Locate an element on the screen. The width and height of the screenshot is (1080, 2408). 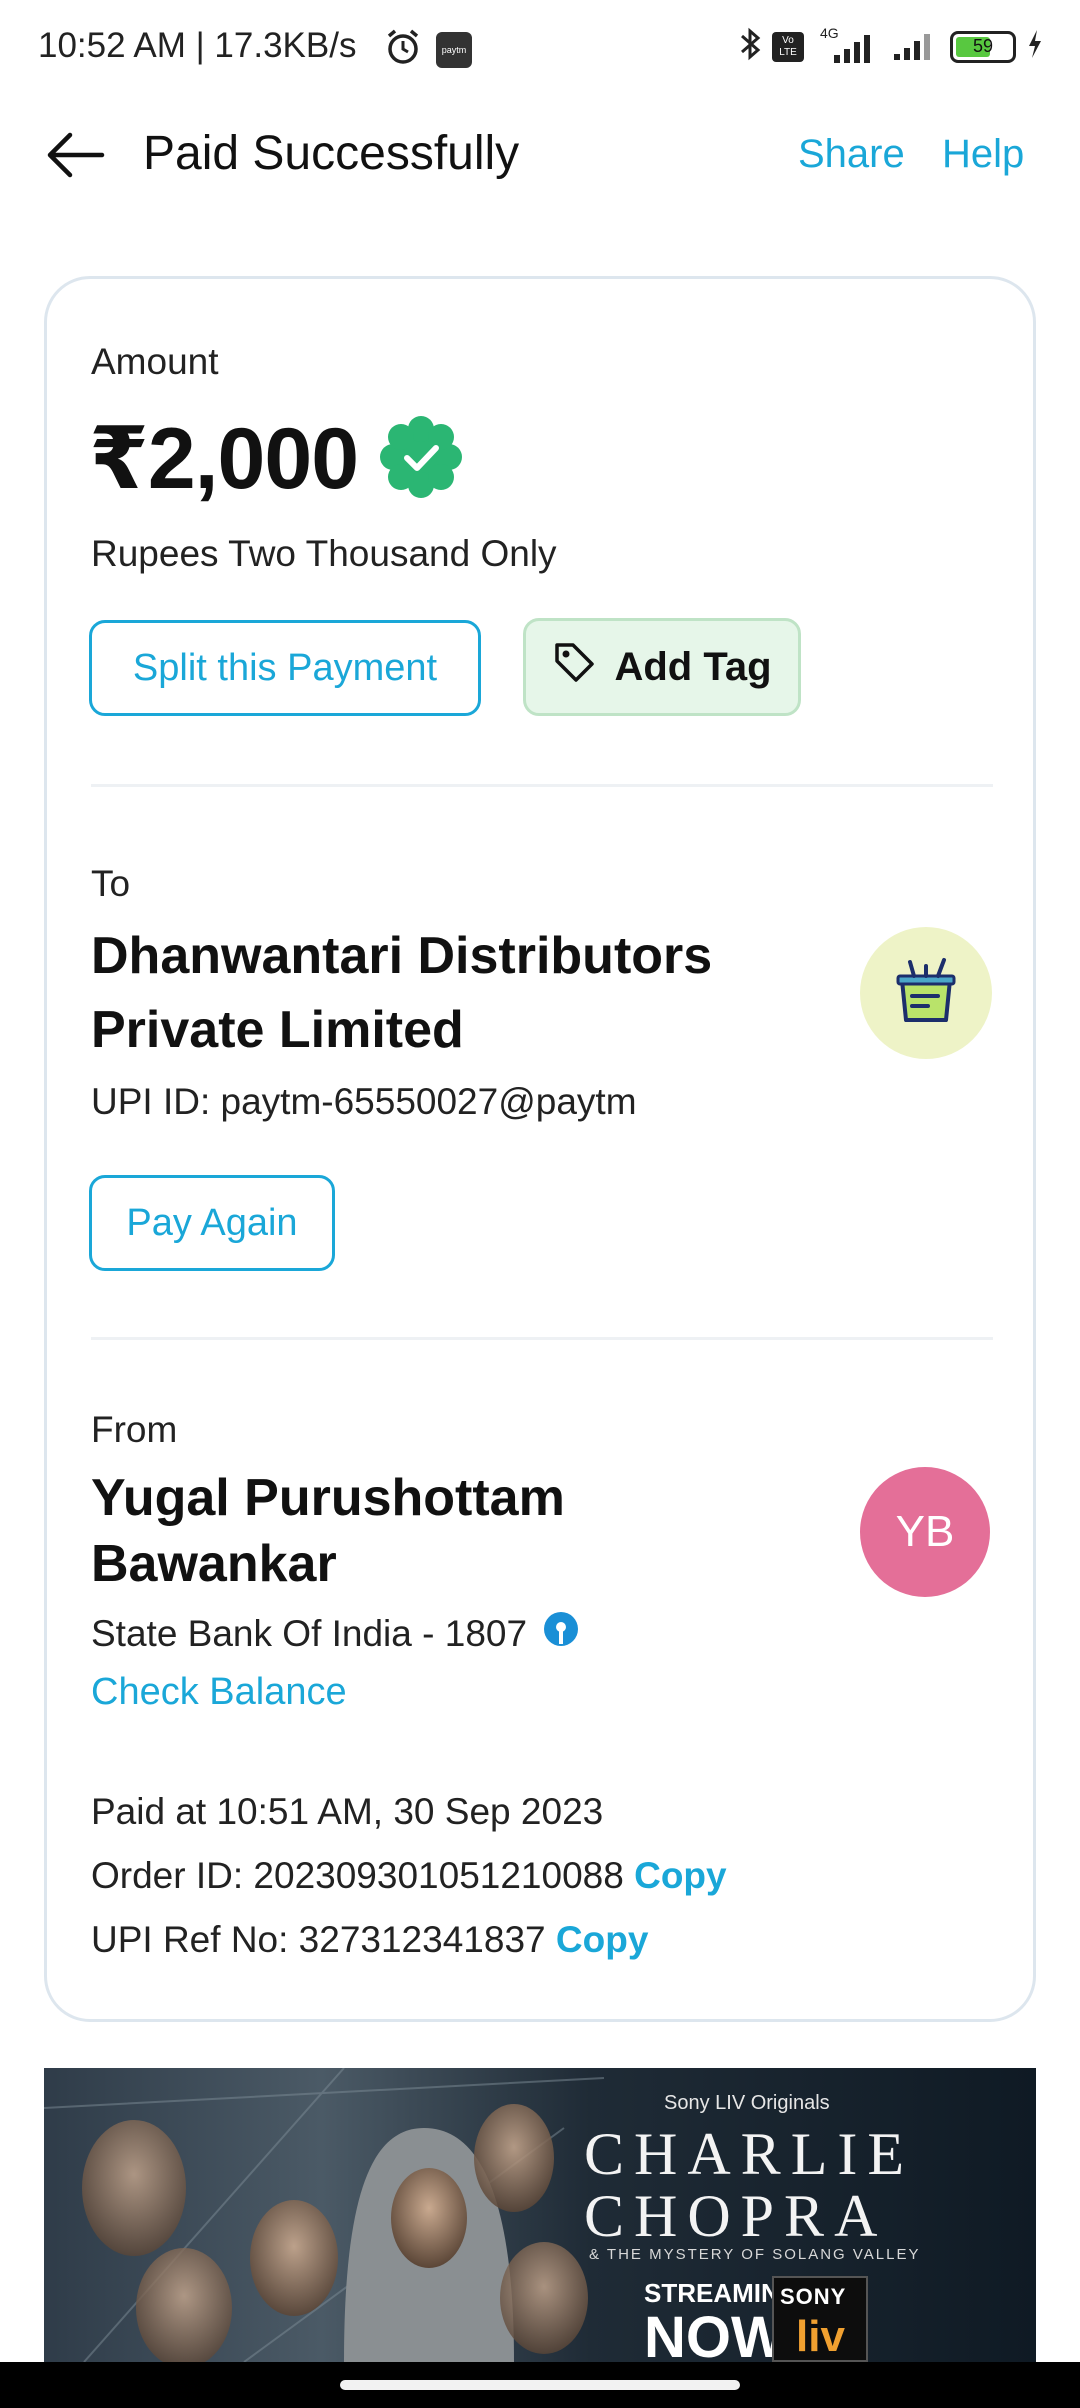
payer-name-line2: Bawankar is located at coordinates (214, 1564).